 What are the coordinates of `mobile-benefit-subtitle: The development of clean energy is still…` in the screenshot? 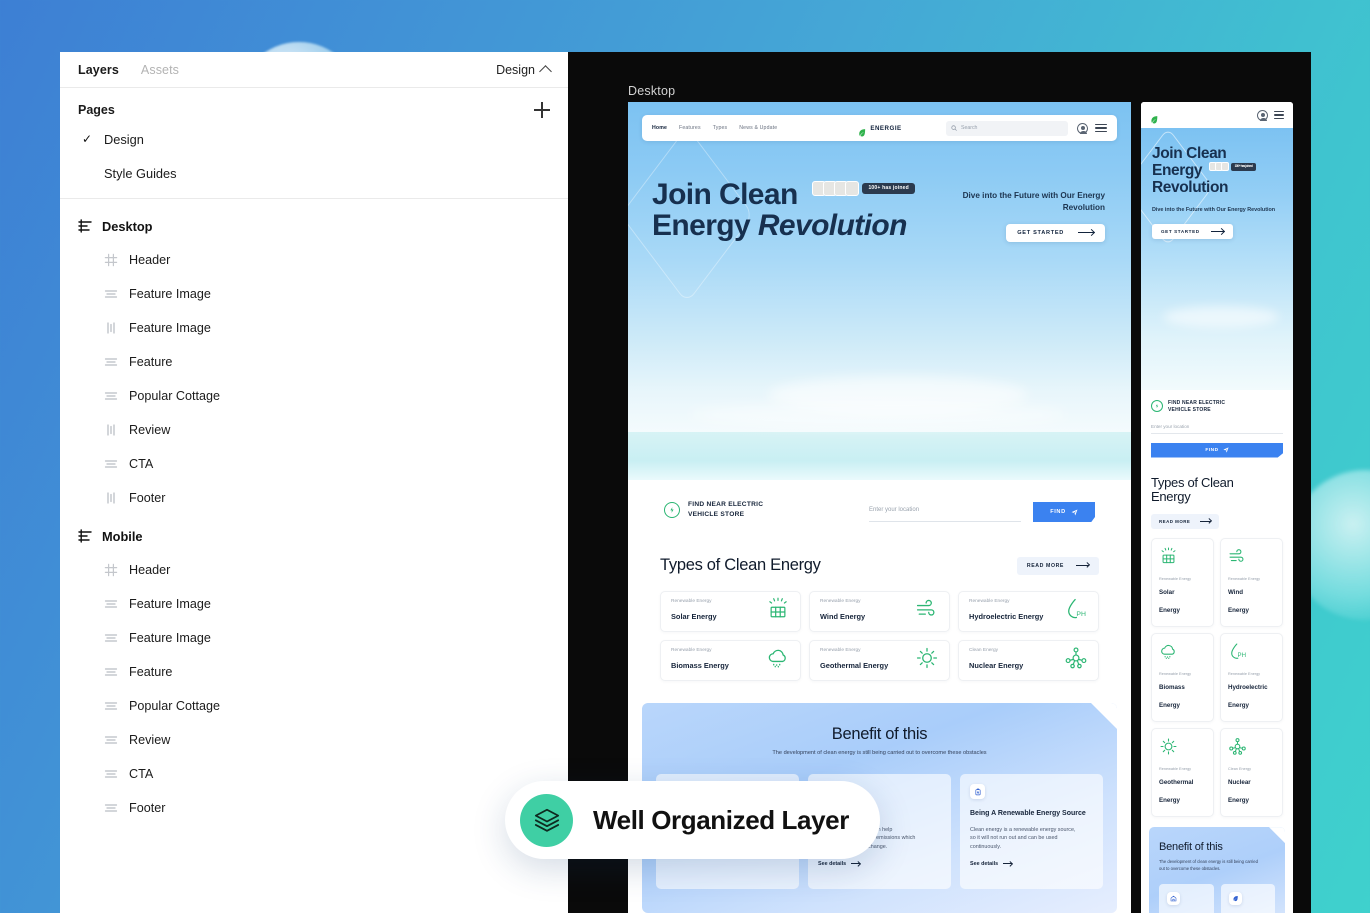 It's located at (1217, 865).